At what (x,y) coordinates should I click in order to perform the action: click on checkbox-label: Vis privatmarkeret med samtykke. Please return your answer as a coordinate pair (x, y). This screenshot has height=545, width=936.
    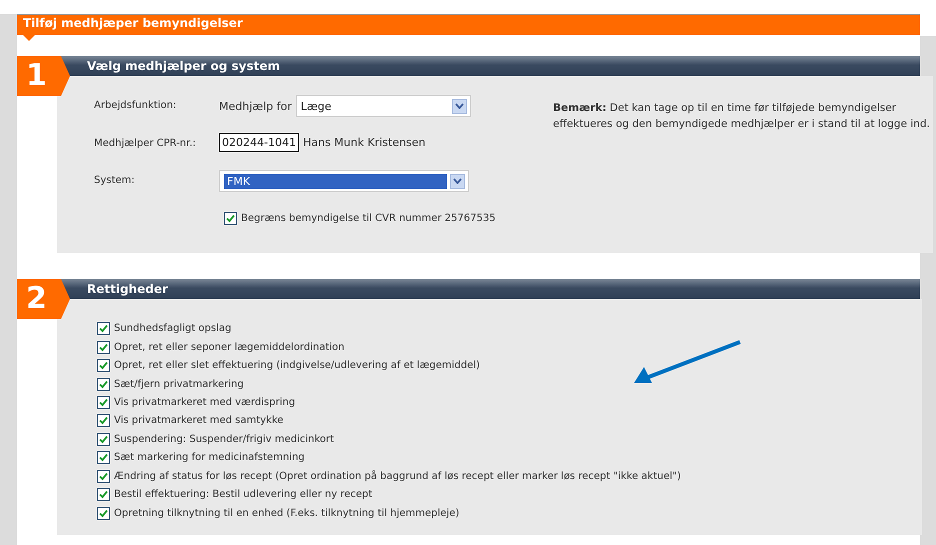
    Looking at the image, I should click on (199, 420).